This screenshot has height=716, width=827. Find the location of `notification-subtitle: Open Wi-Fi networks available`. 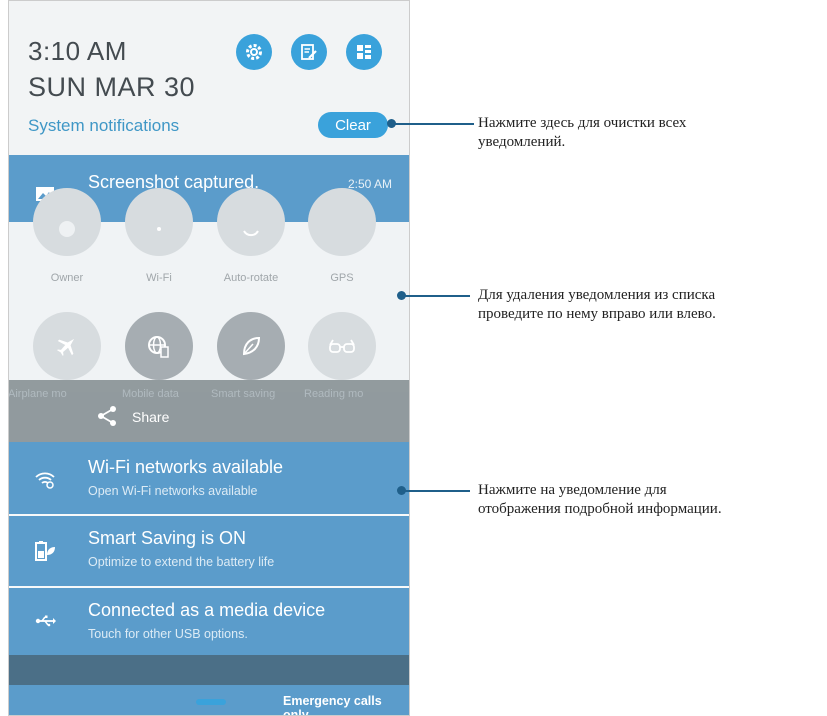

notification-subtitle: Open Wi-Fi networks available is located at coordinates (173, 491).